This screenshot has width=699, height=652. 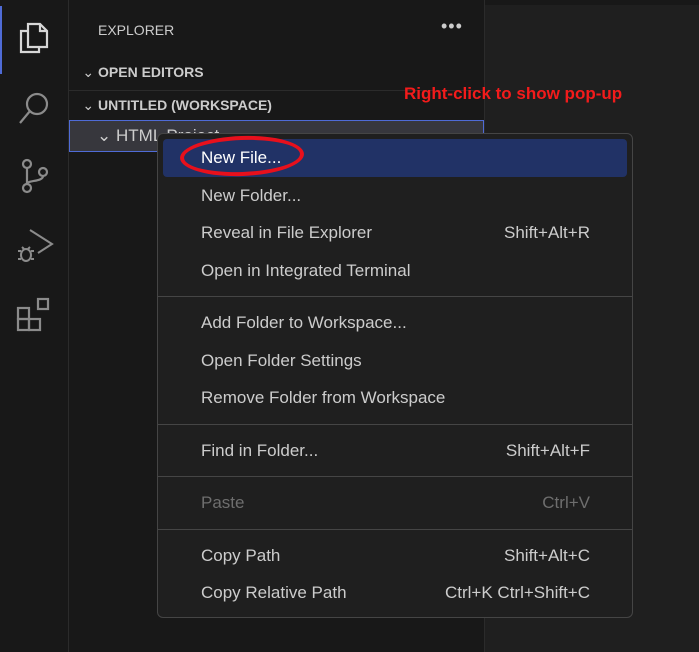 What do you see at coordinates (276, 72) in the screenshot?
I see `section-open-editors: ⌄ OPEN EDITORS` at bounding box center [276, 72].